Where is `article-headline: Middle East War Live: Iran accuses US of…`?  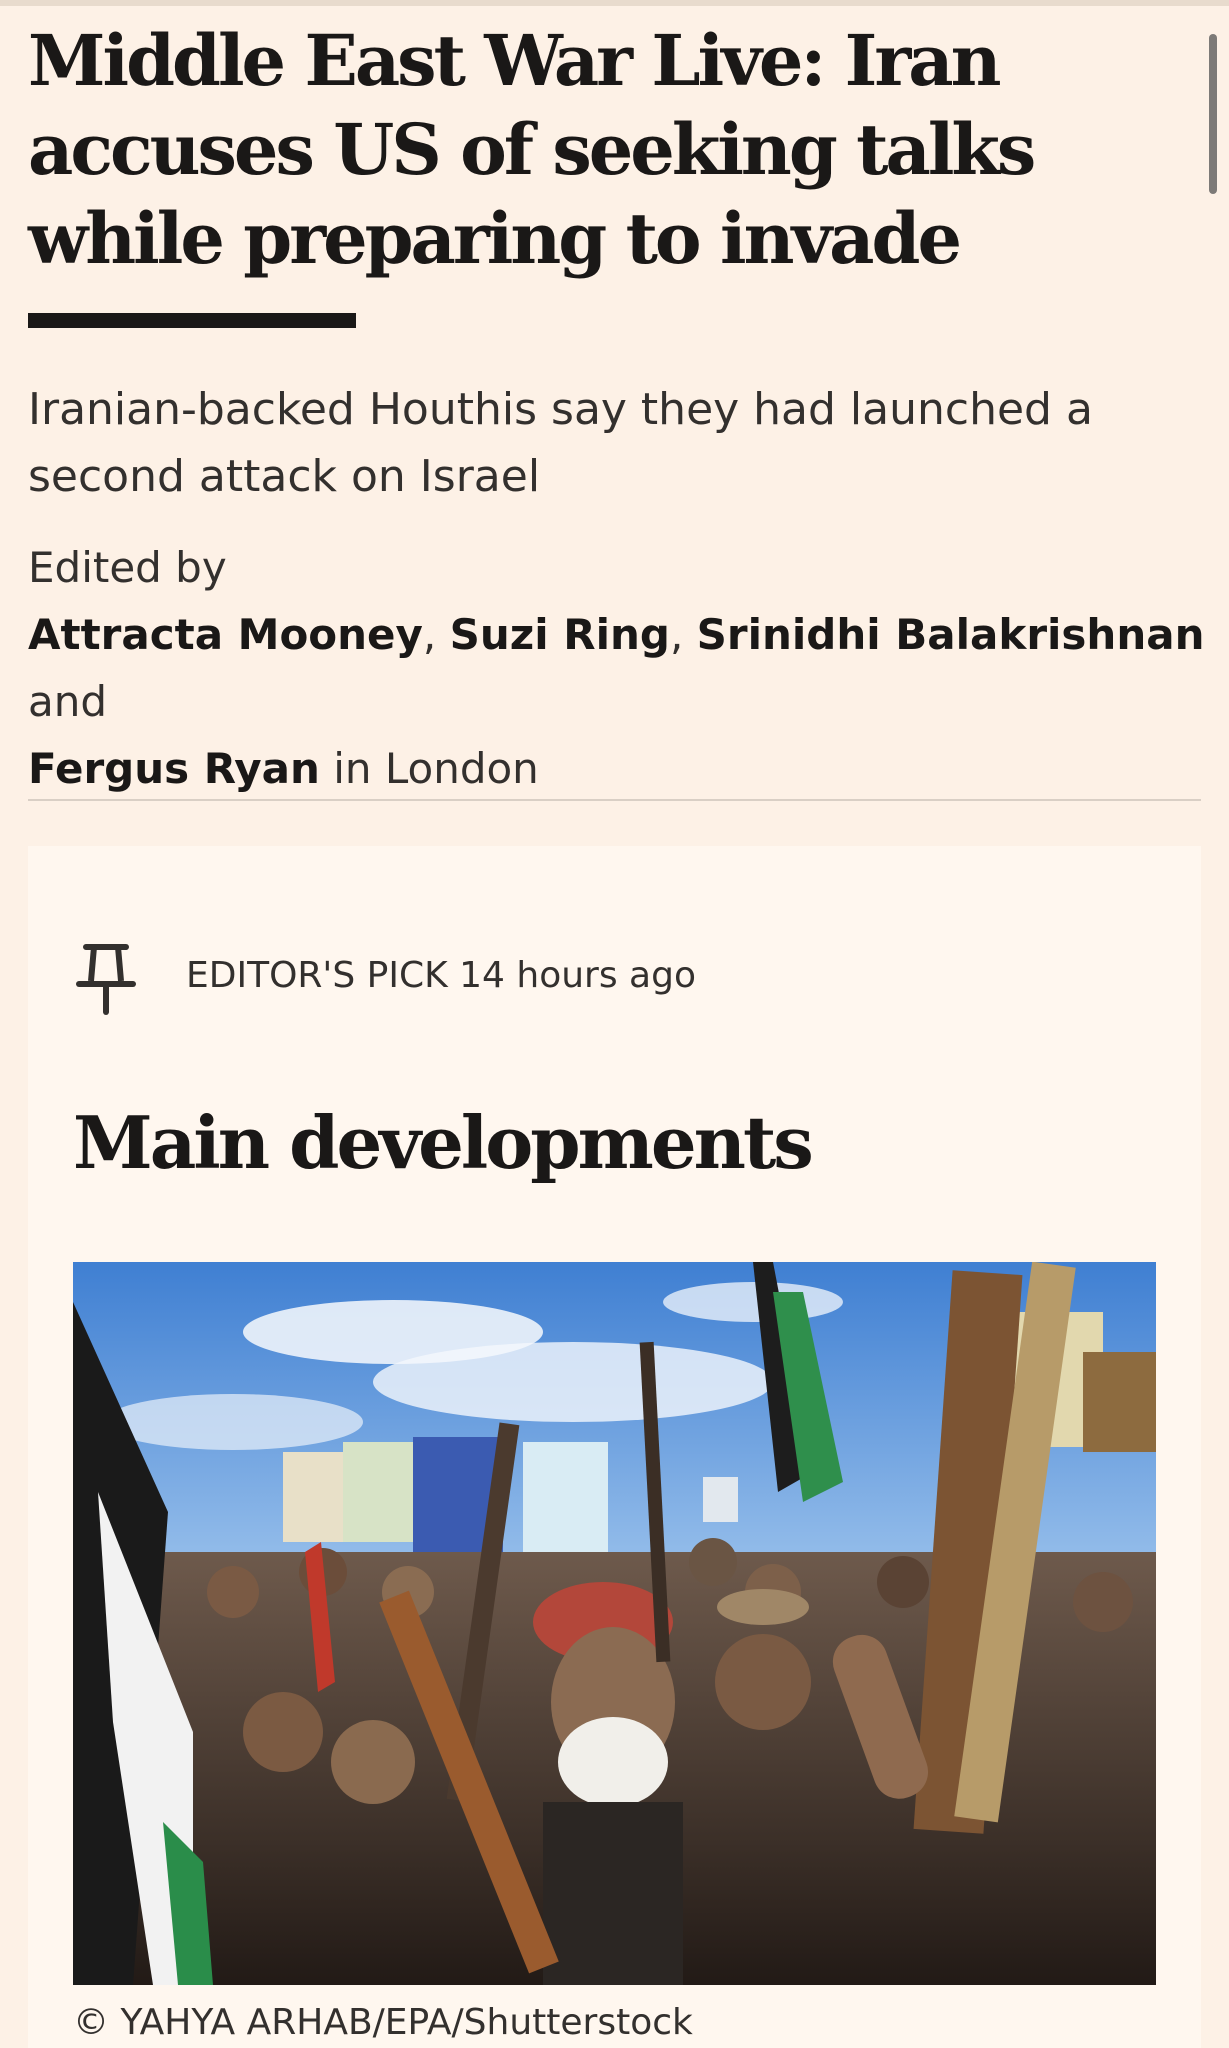
article-headline: Middle East War Live: Iran accuses US of… is located at coordinates (532, 149).